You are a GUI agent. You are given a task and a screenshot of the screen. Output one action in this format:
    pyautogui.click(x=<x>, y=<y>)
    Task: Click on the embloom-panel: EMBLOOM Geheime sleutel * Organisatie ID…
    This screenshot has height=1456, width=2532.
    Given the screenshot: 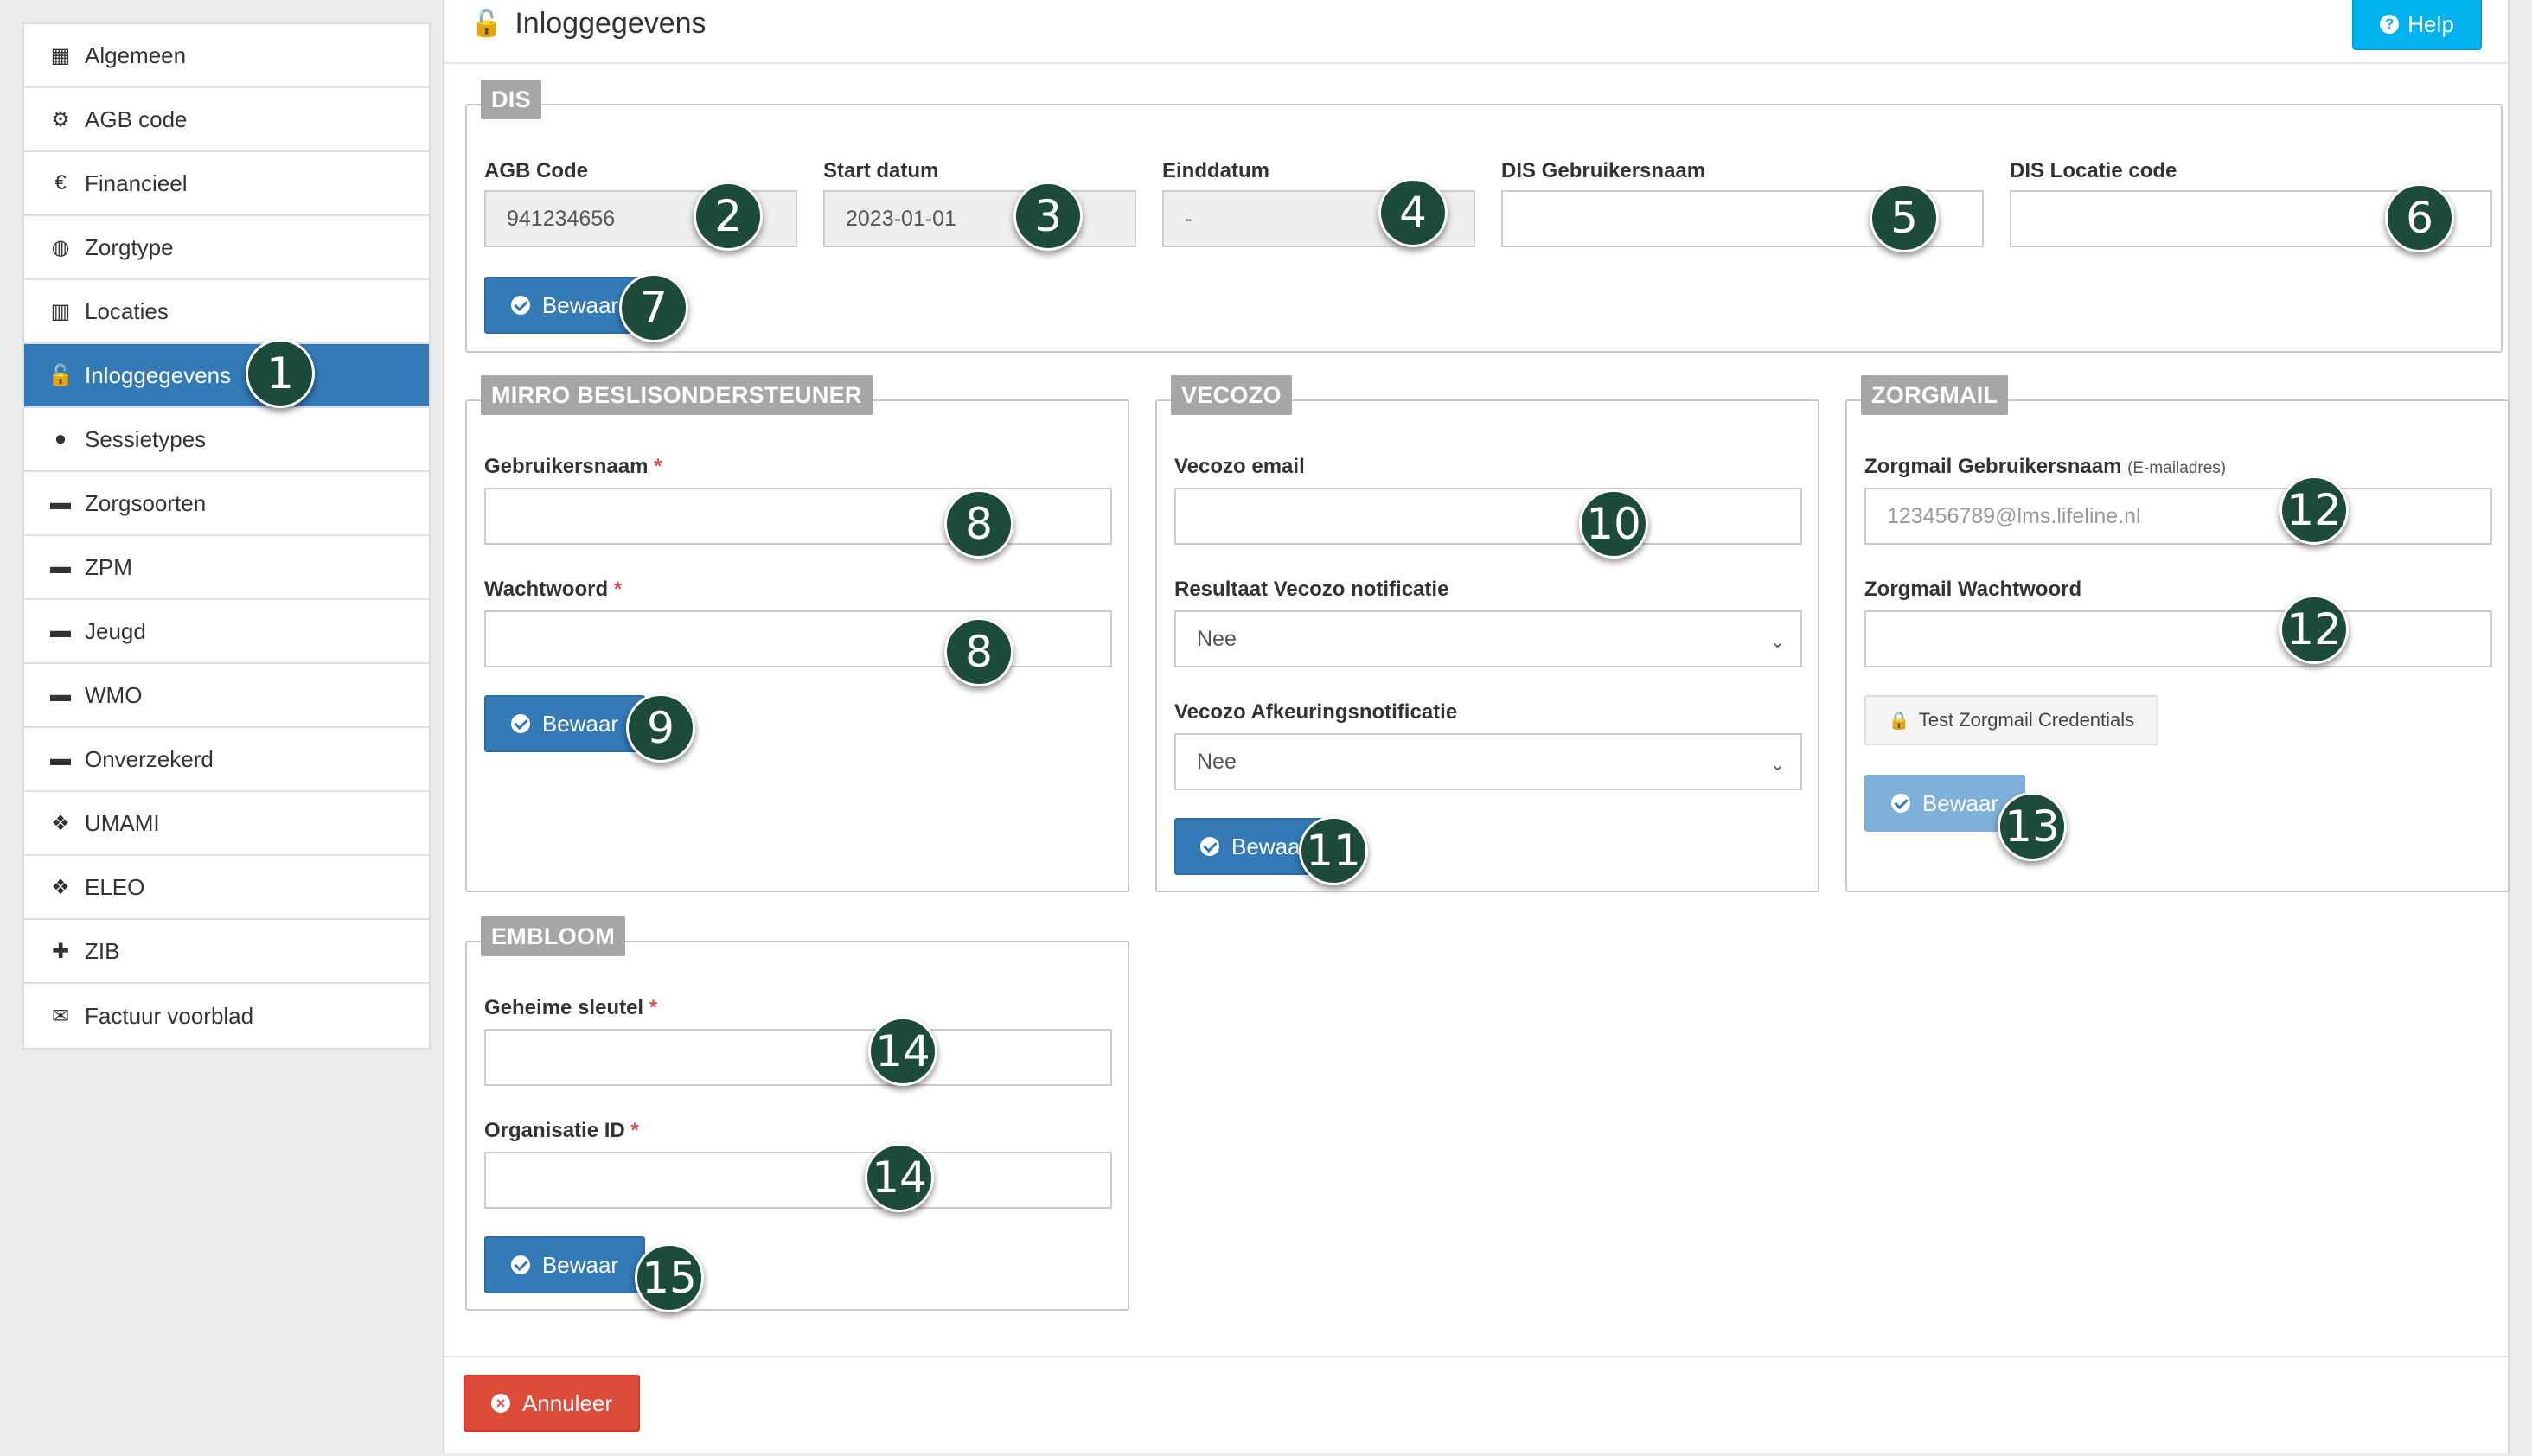 What is the action you would take?
    pyautogui.click(x=797, y=1113)
    